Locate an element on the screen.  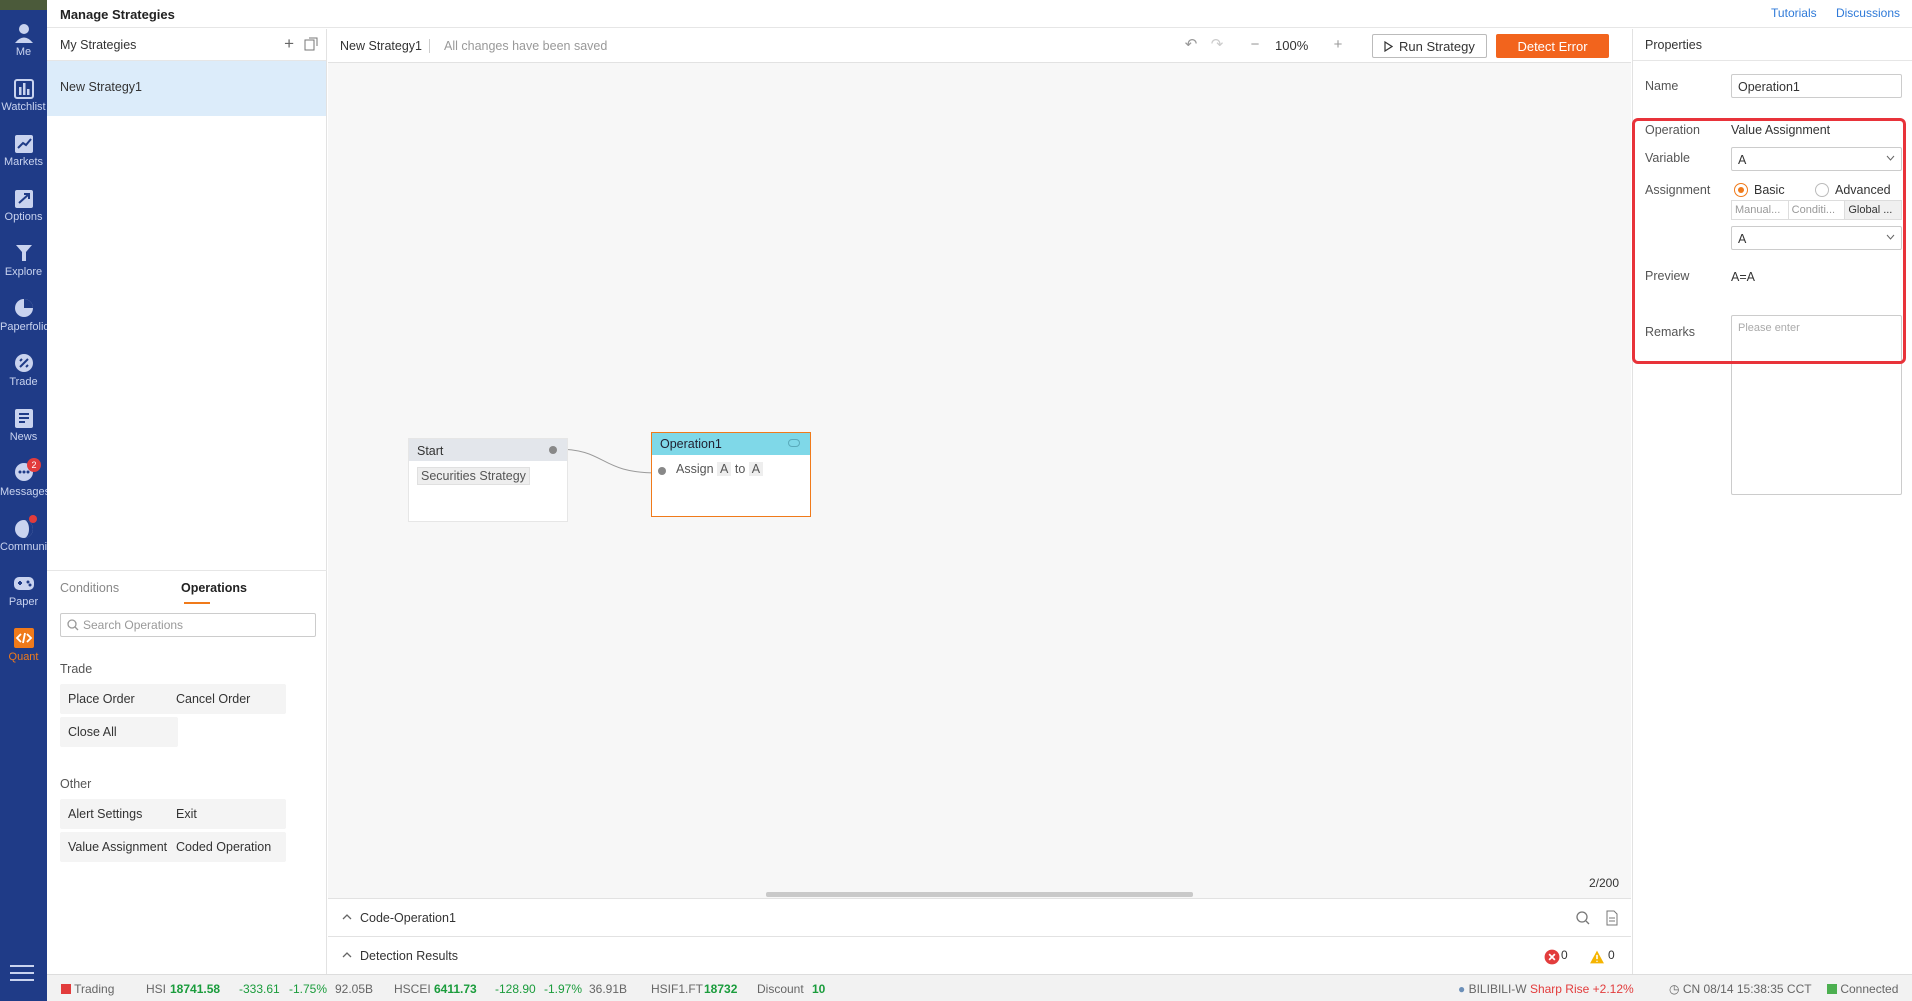
name-field: Operation1 is located at coordinates (1816, 86).